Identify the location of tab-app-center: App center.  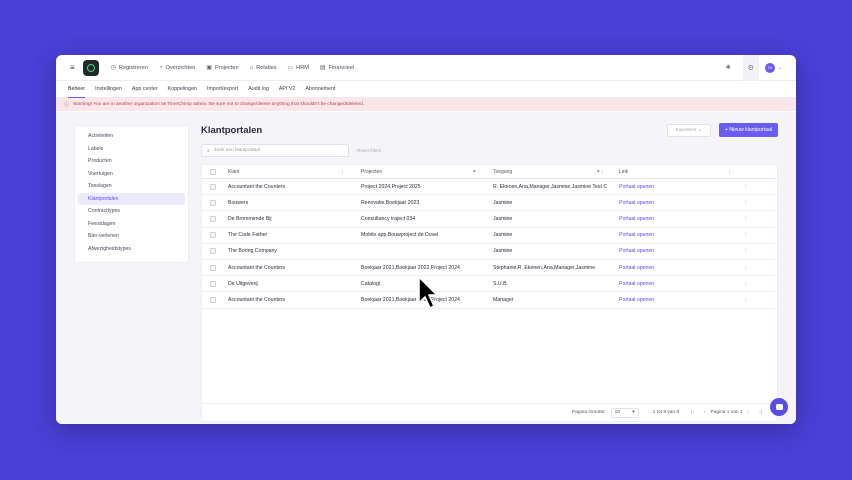
(145, 89).